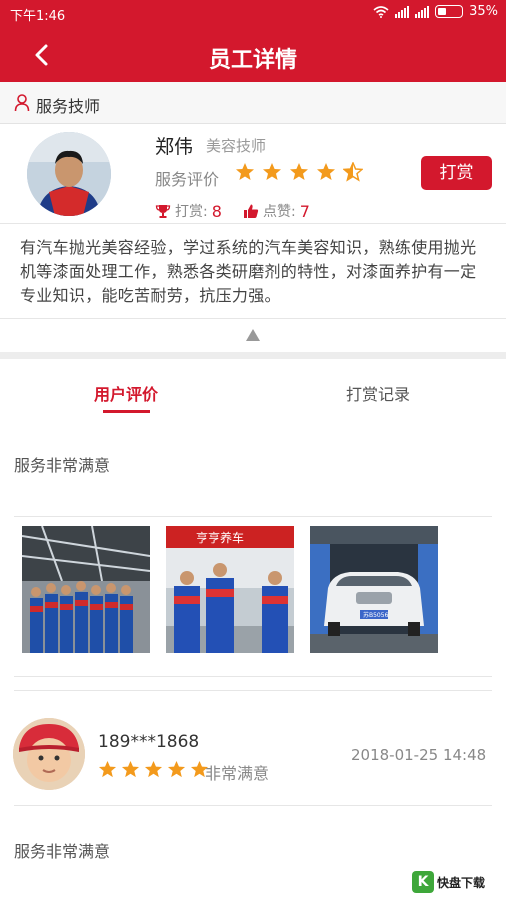  I want to click on watermark: K 快盘下载, so click(457, 882).